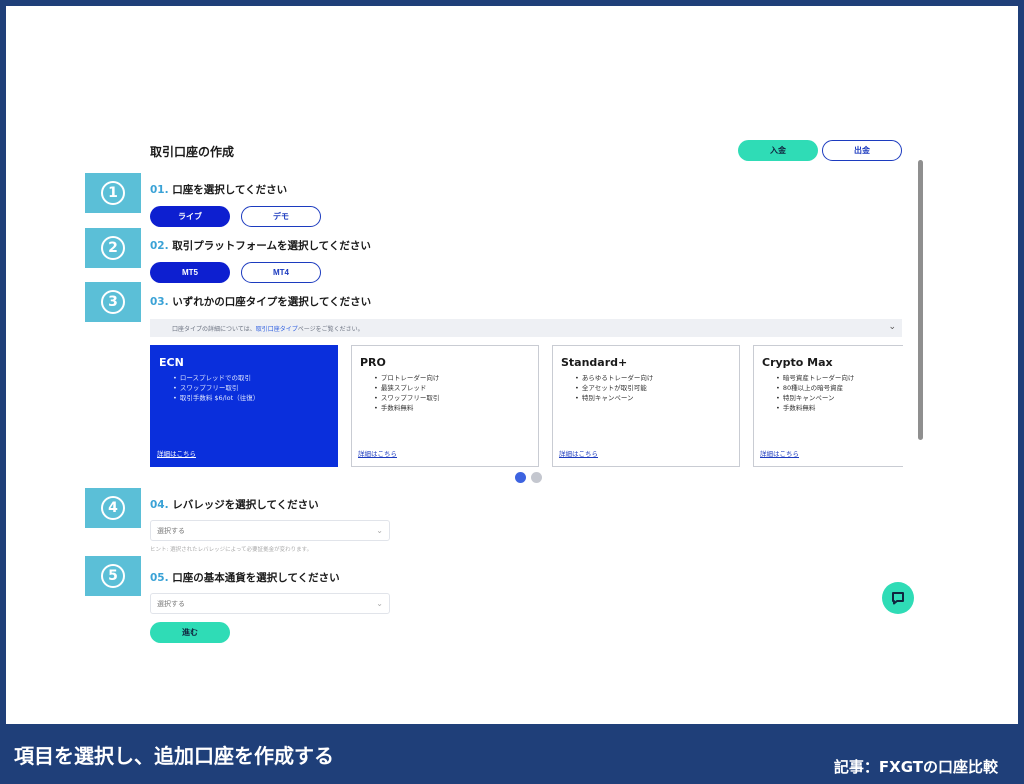  Describe the element at coordinates (281, 216) in the screenshot. I see `account-demo-button: デモ` at that location.